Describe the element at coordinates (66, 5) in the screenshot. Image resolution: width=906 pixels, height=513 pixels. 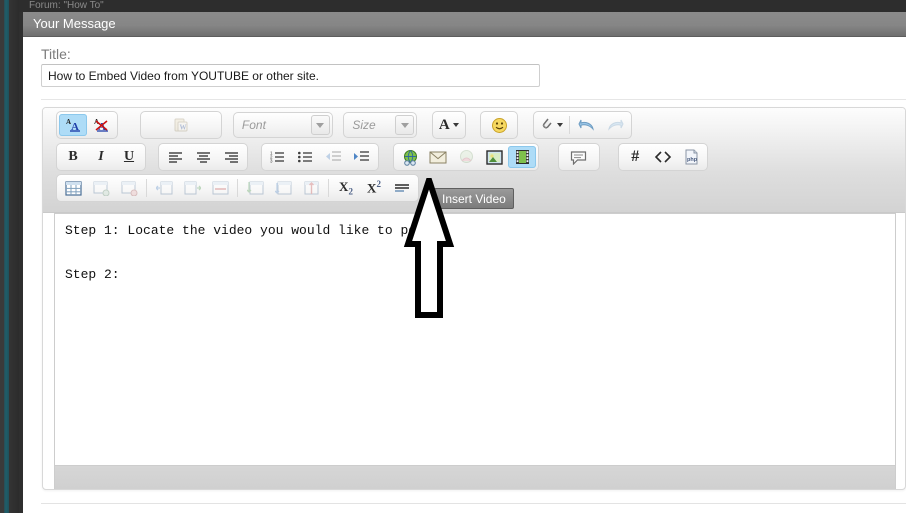
I see `forum-breadcrumb: Forum: "How To"` at that location.